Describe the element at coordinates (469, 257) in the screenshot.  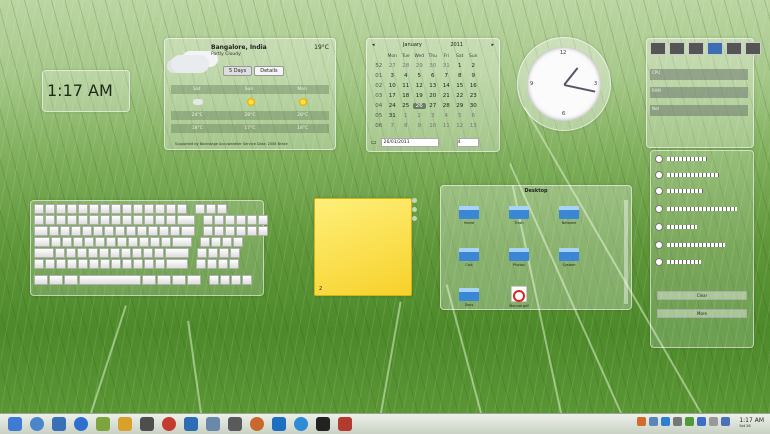
I see `folder-item: Calc` at that location.